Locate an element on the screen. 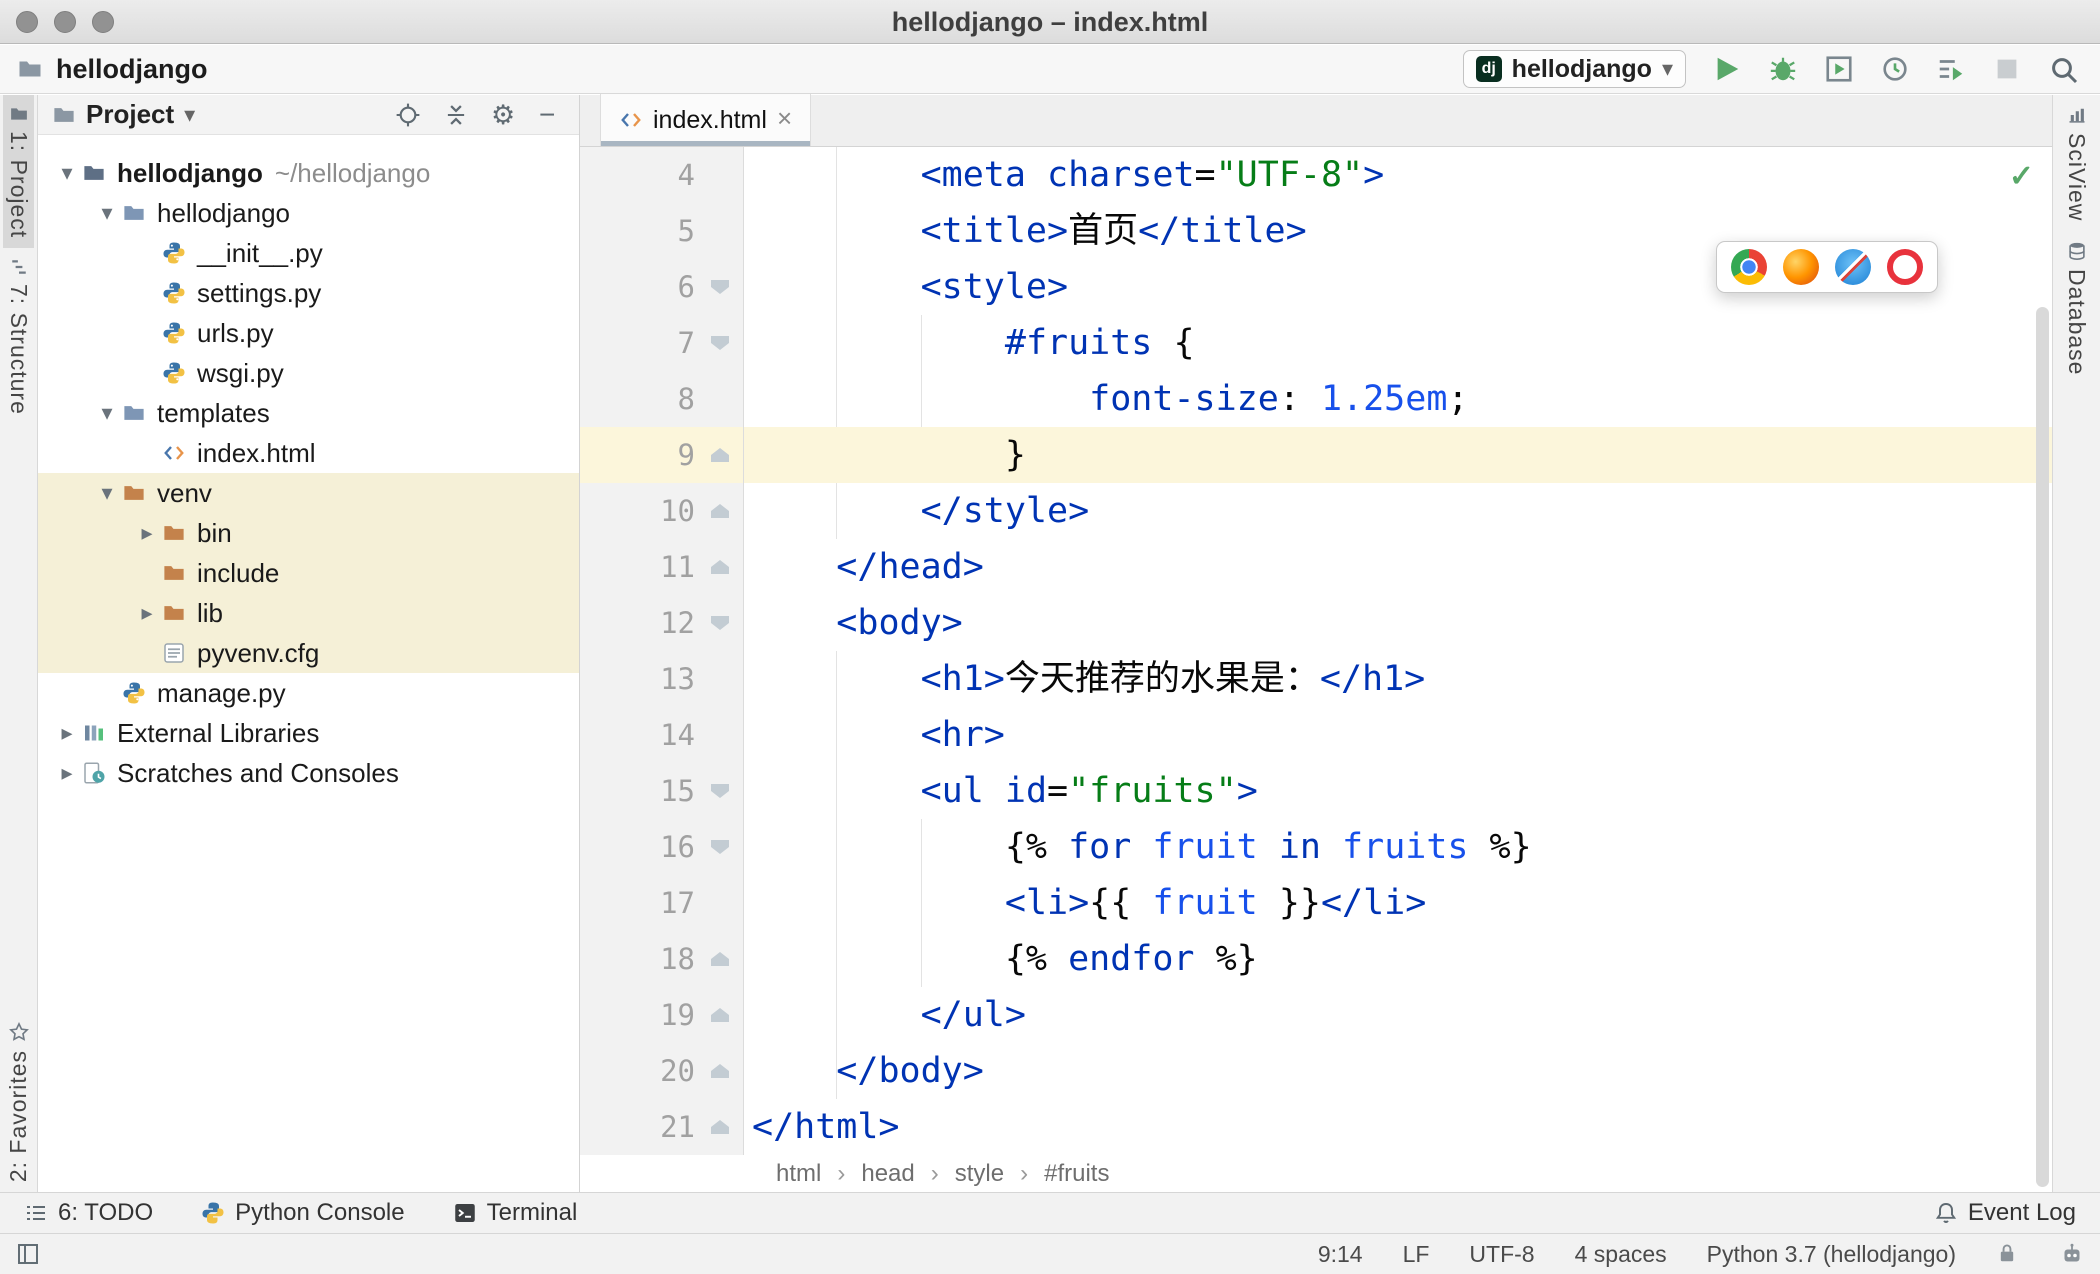  tree-item-bin: bin is located at coordinates (308, 533).